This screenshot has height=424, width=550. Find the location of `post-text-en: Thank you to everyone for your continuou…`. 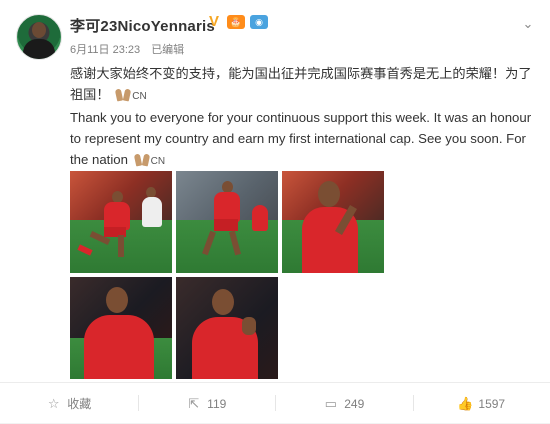

post-text-en: Thank you to everyone for your continuou… is located at coordinates (301, 139).